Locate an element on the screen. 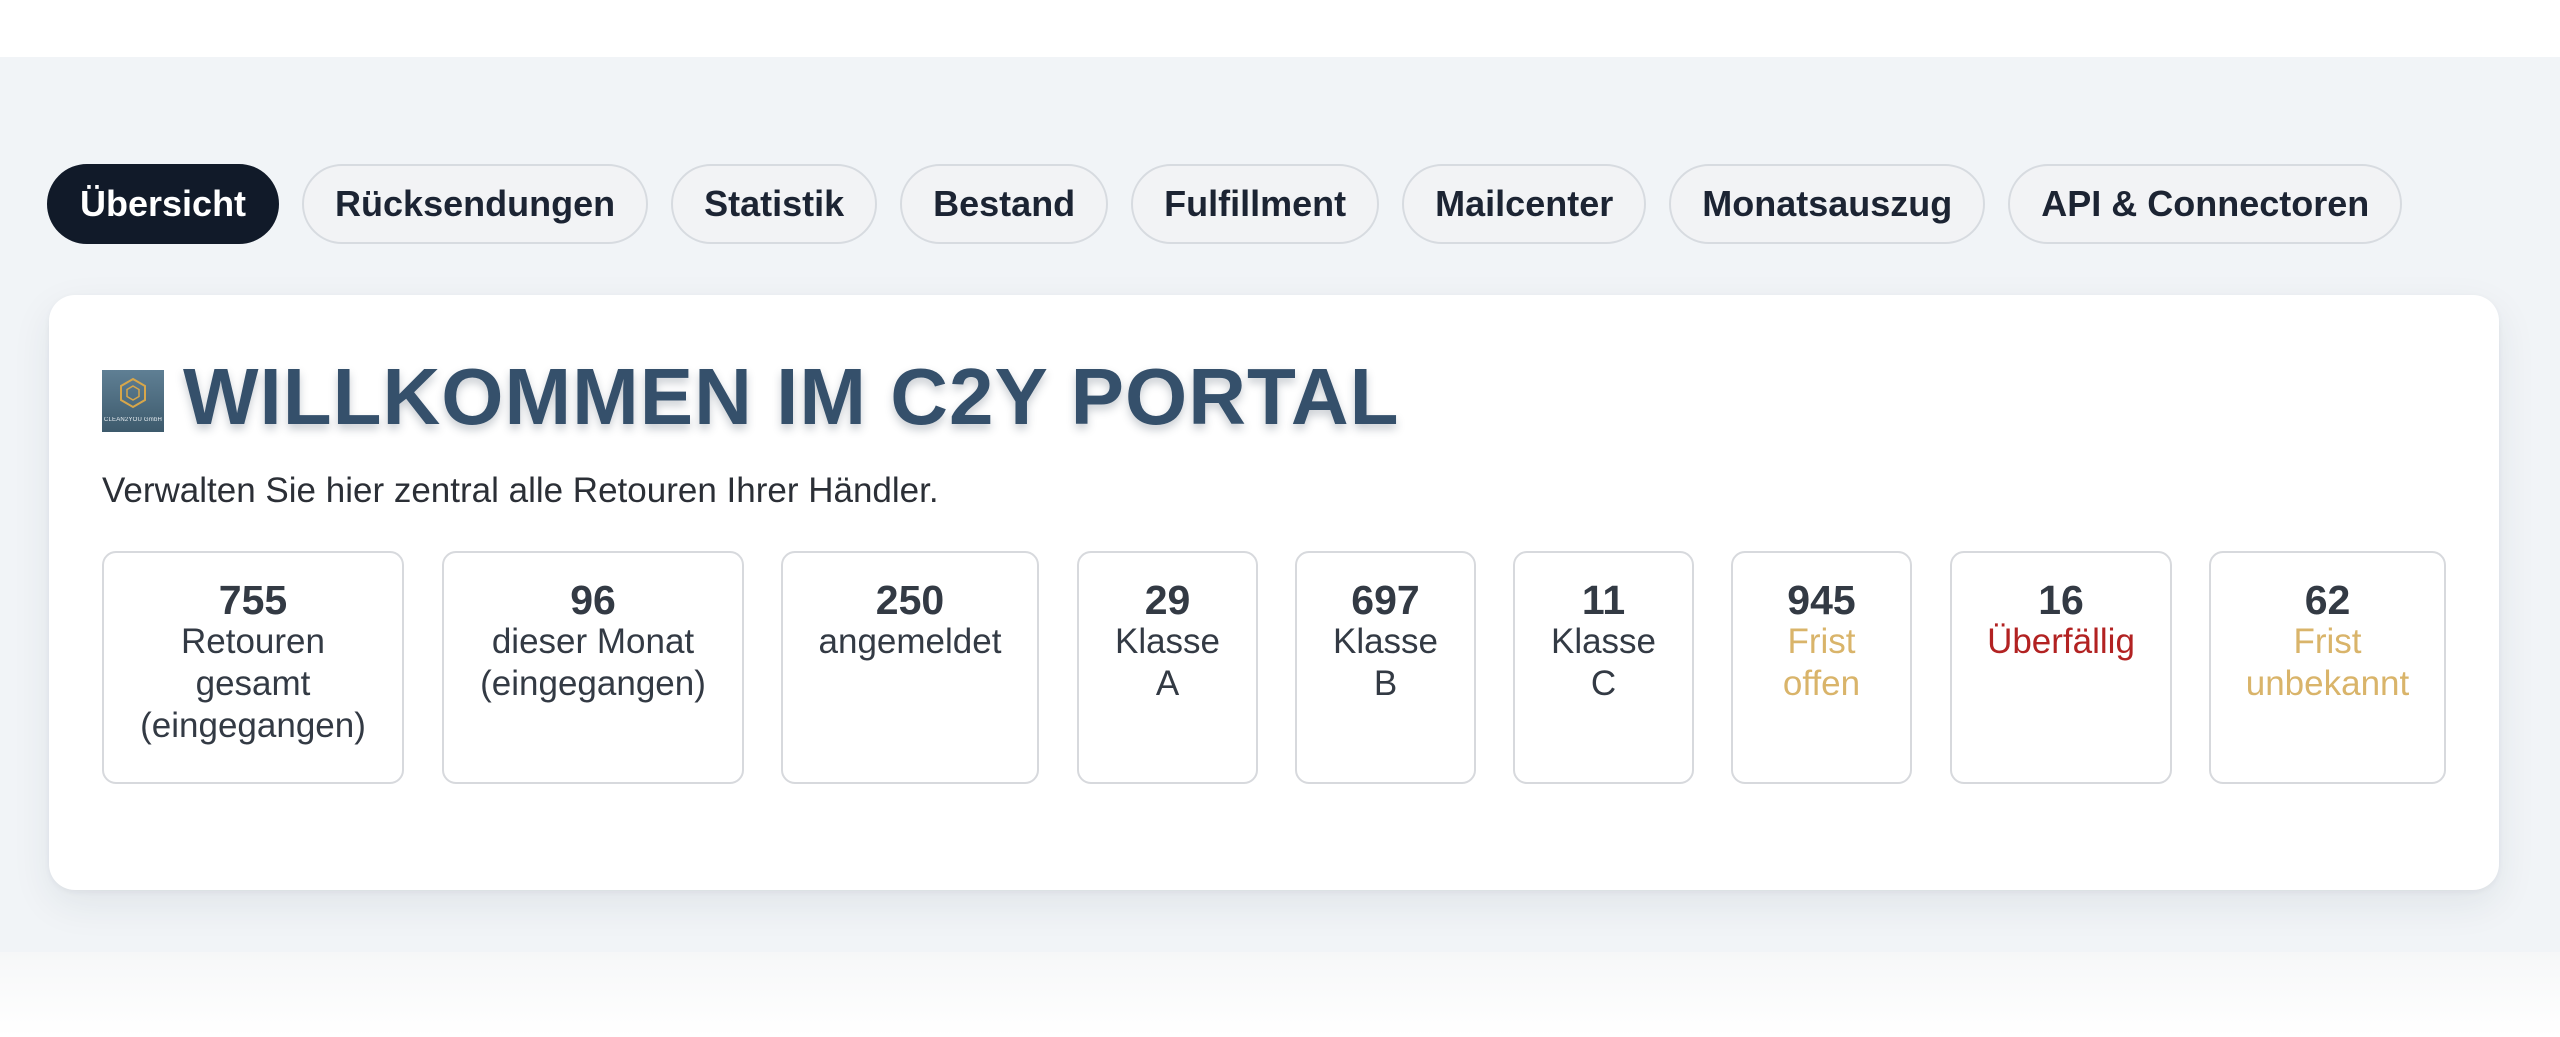 The width and height of the screenshot is (2560, 1037). stat-value: 755 is located at coordinates (253, 600).